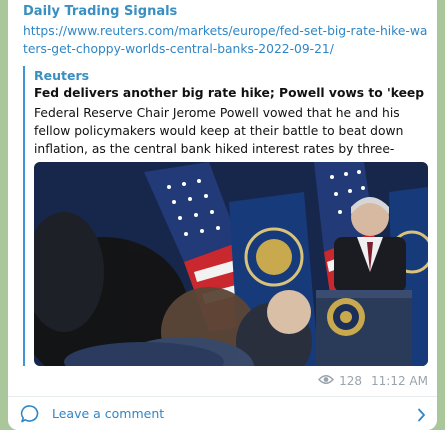 The image size is (445, 430). I want to click on chevron-right-icon, so click(421, 416).